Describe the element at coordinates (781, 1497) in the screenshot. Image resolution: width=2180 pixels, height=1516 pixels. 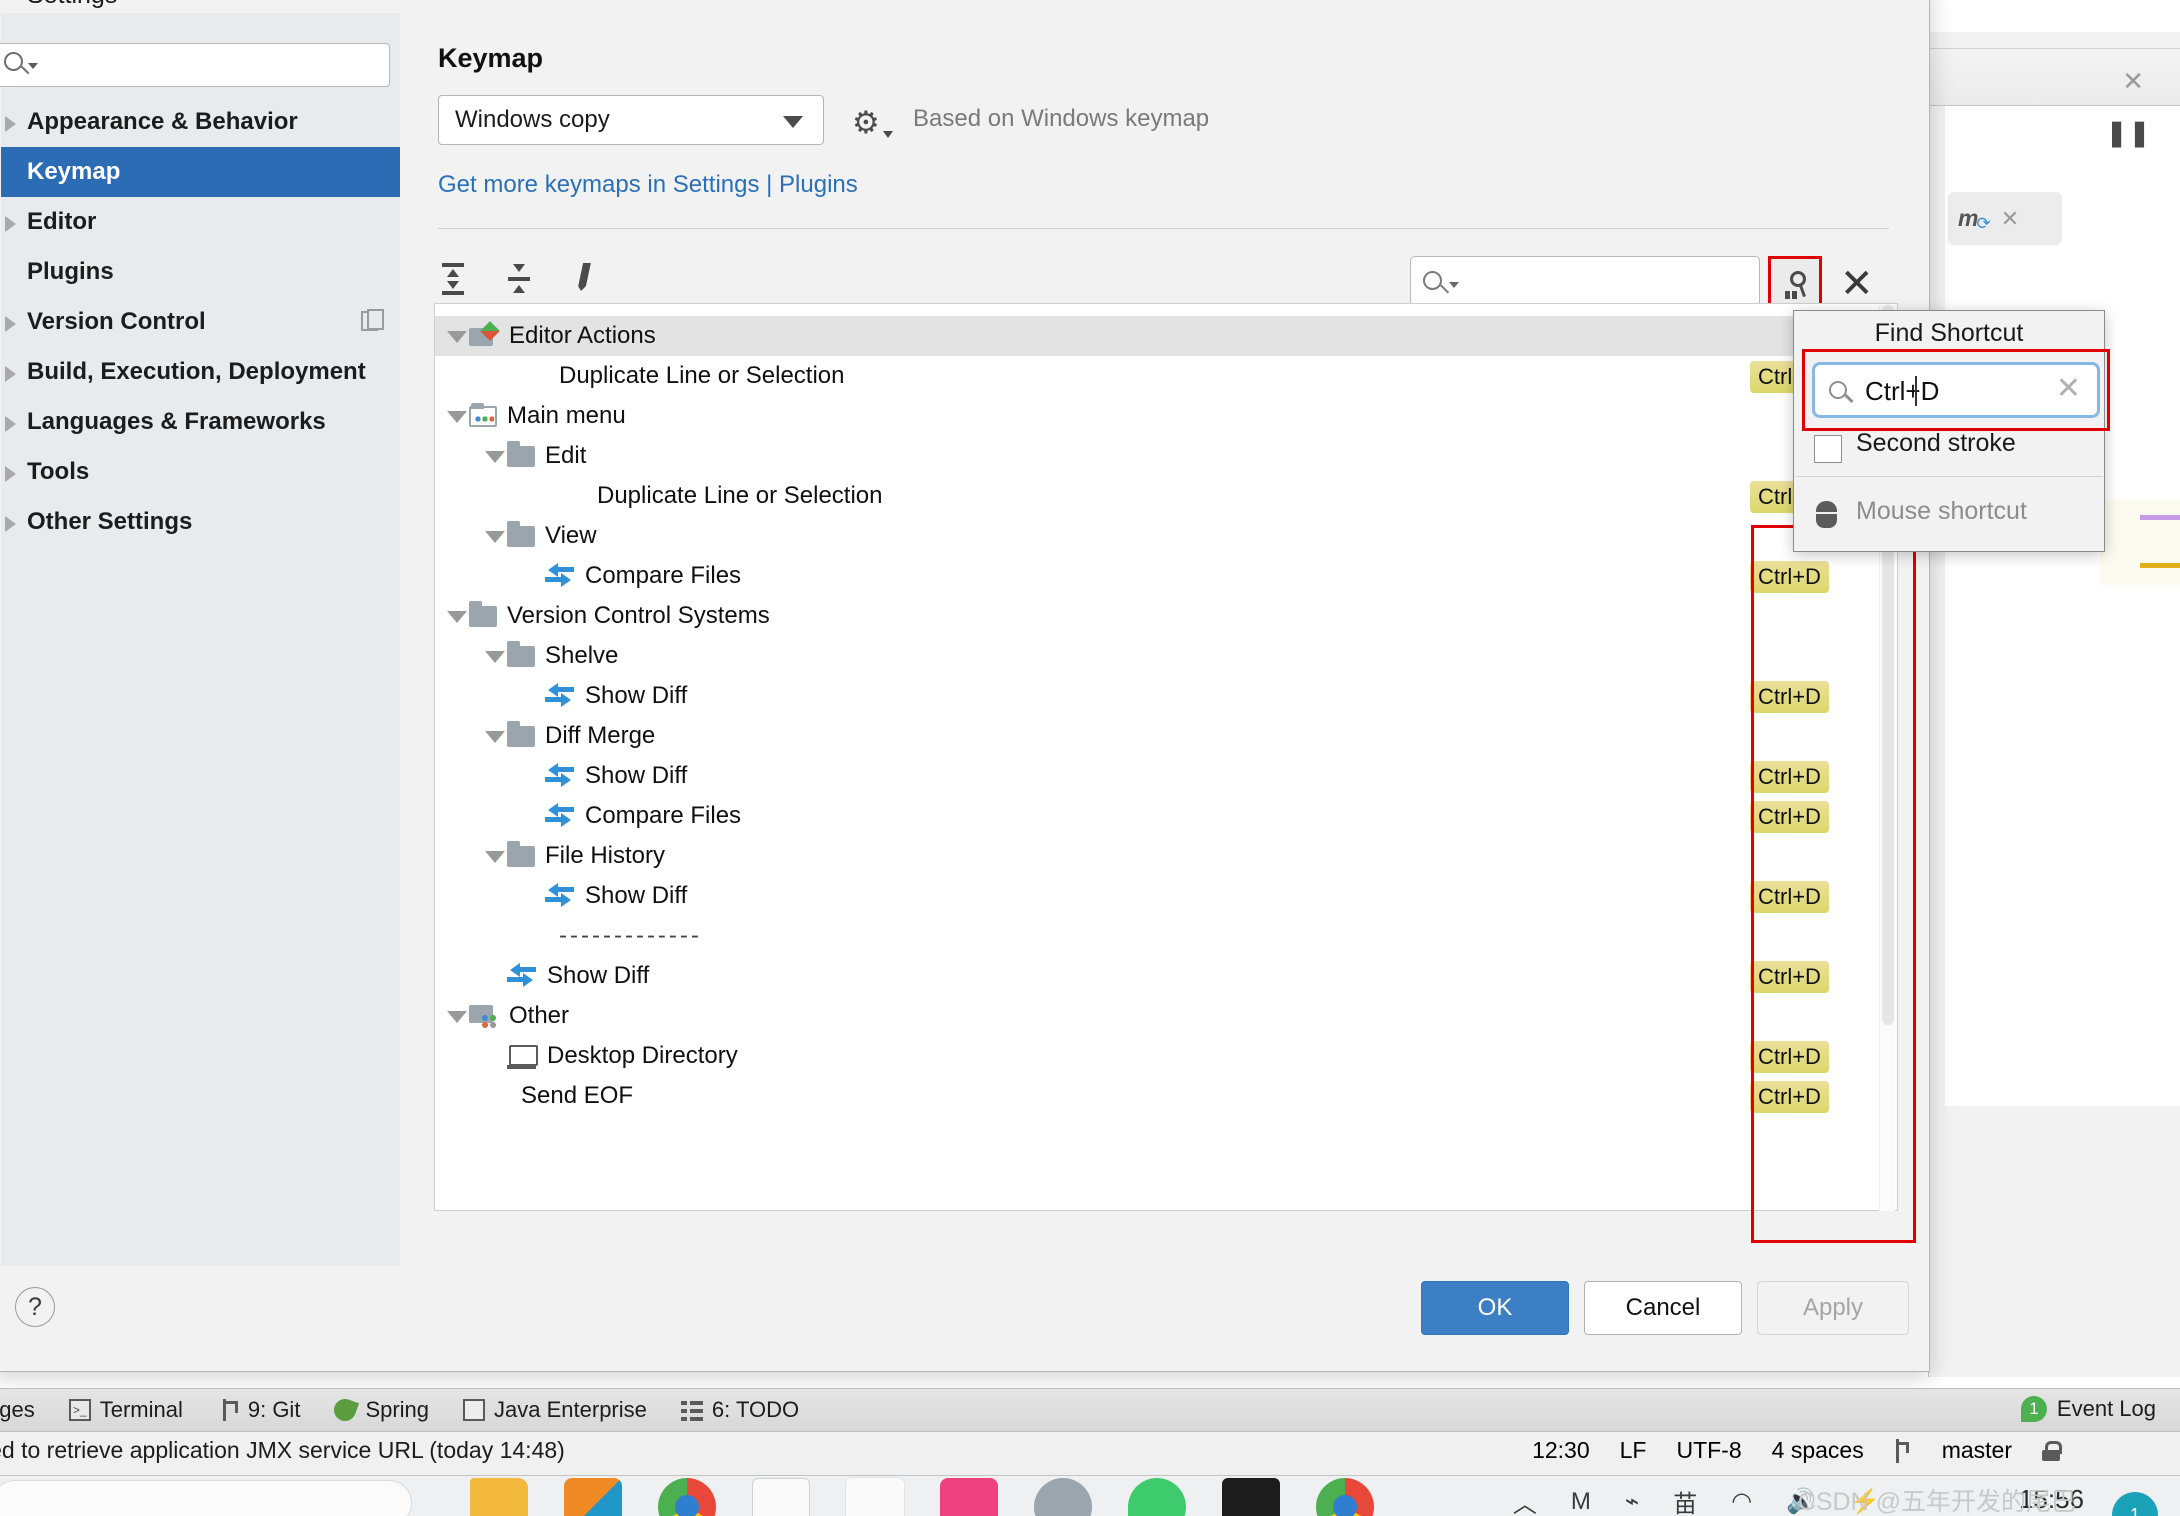
I see `taskbar-notes-icon` at that location.